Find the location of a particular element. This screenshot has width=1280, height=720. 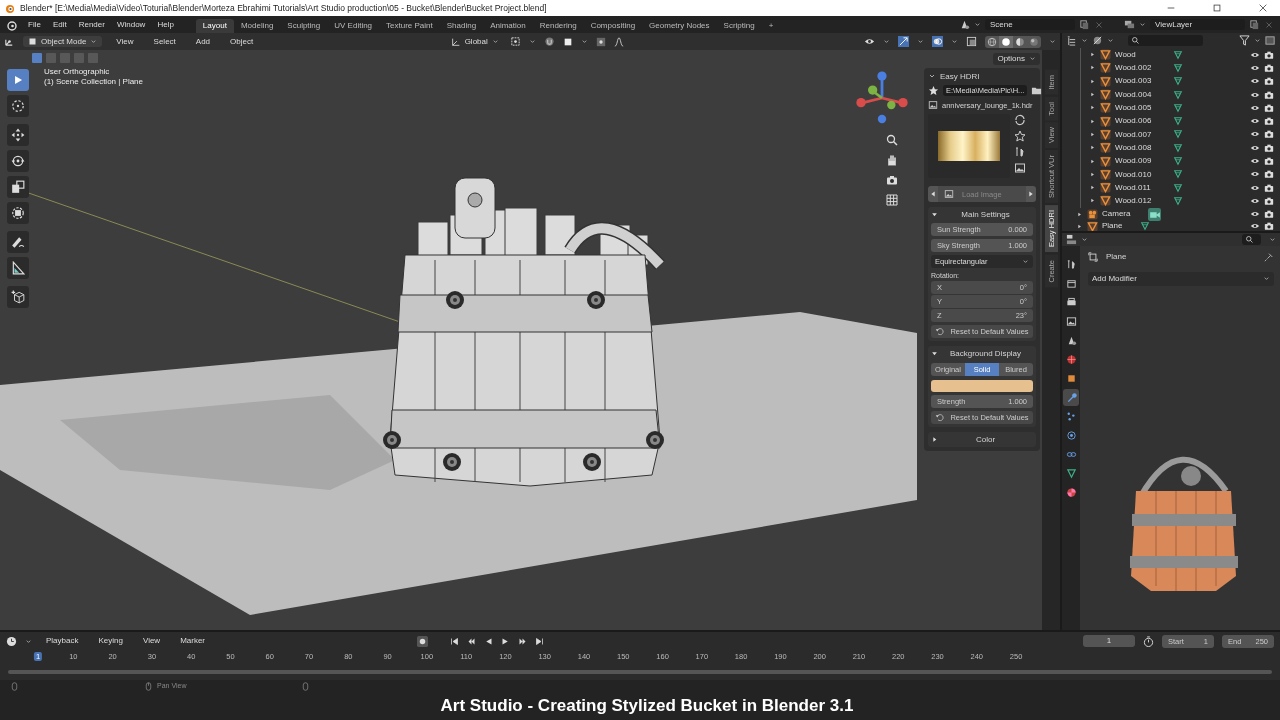

curve-icon is located at coordinates (618, 41).